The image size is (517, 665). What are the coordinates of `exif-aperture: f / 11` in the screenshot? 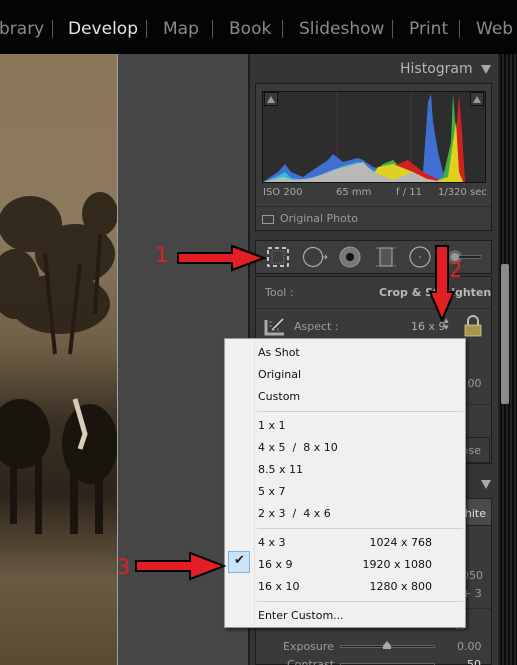 It's located at (409, 192).